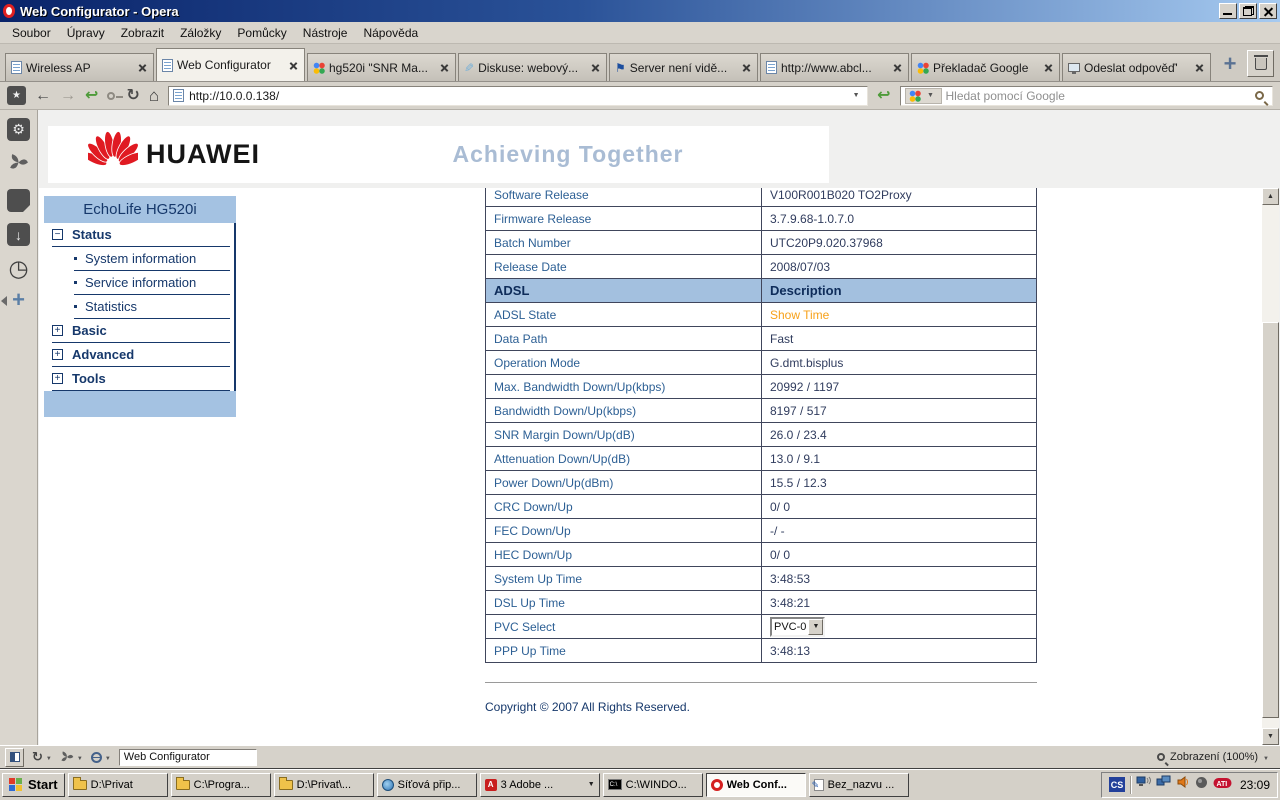 The width and height of the screenshot is (1280, 800). Describe the element at coordinates (100, 757) in the screenshot. I see `turbo-menu-button` at that location.